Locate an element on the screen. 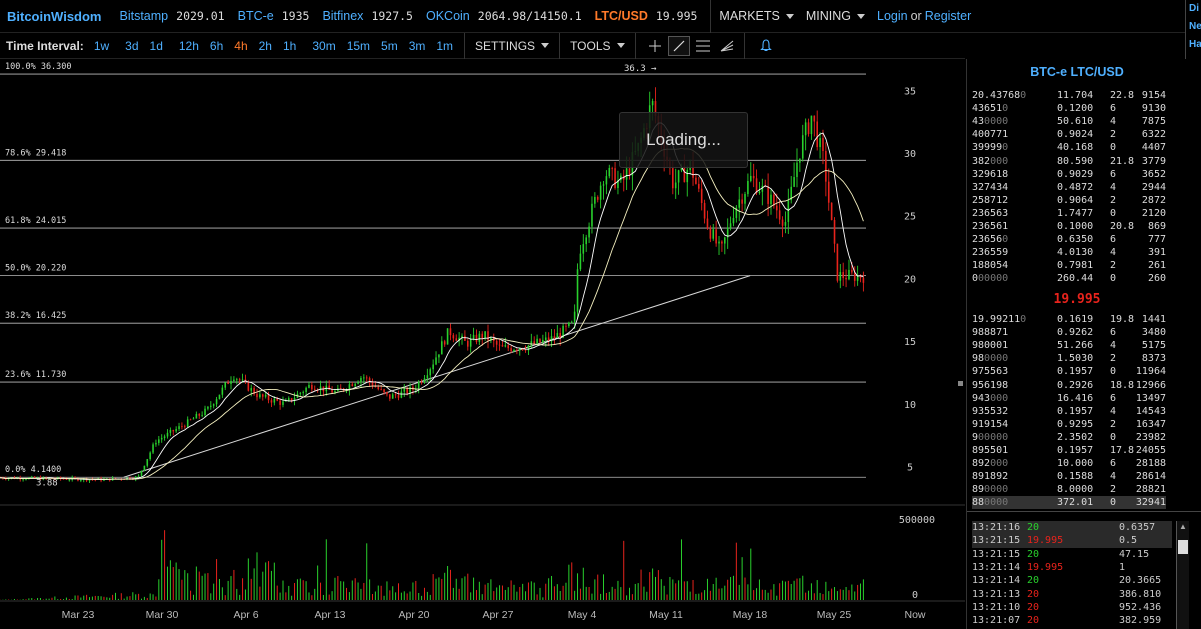 The image size is (1201, 629). market-ltc-usd: LTC/USD 19.995 is located at coordinates (646, 16).